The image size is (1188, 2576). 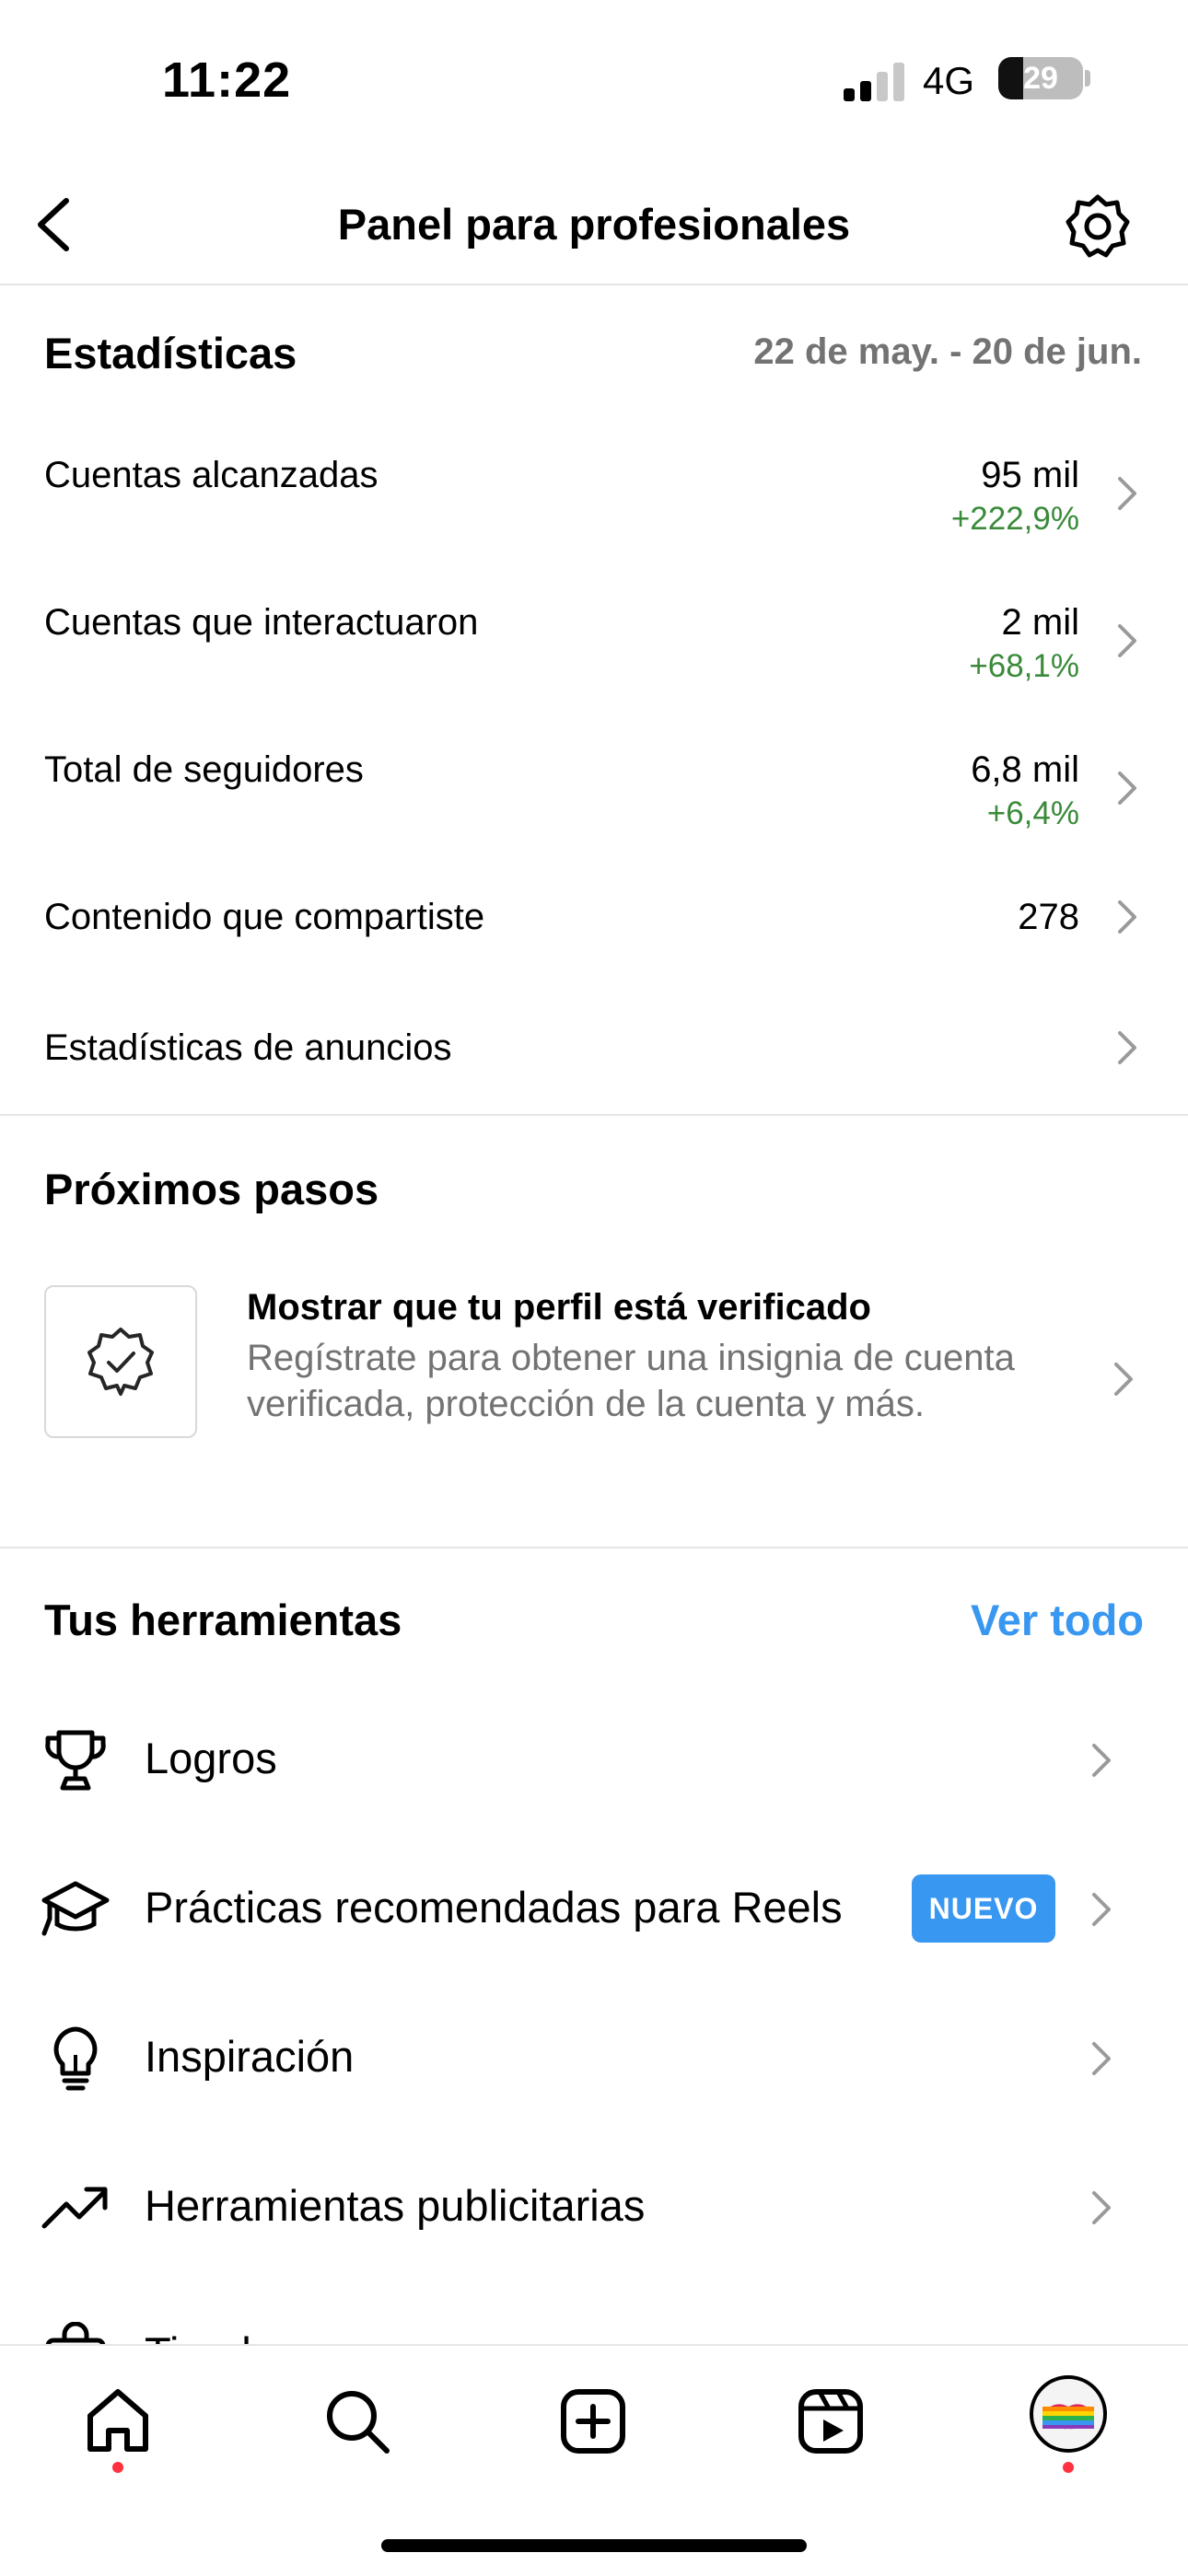 I want to click on graduation-cap-icon, so click(x=76, y=1908).